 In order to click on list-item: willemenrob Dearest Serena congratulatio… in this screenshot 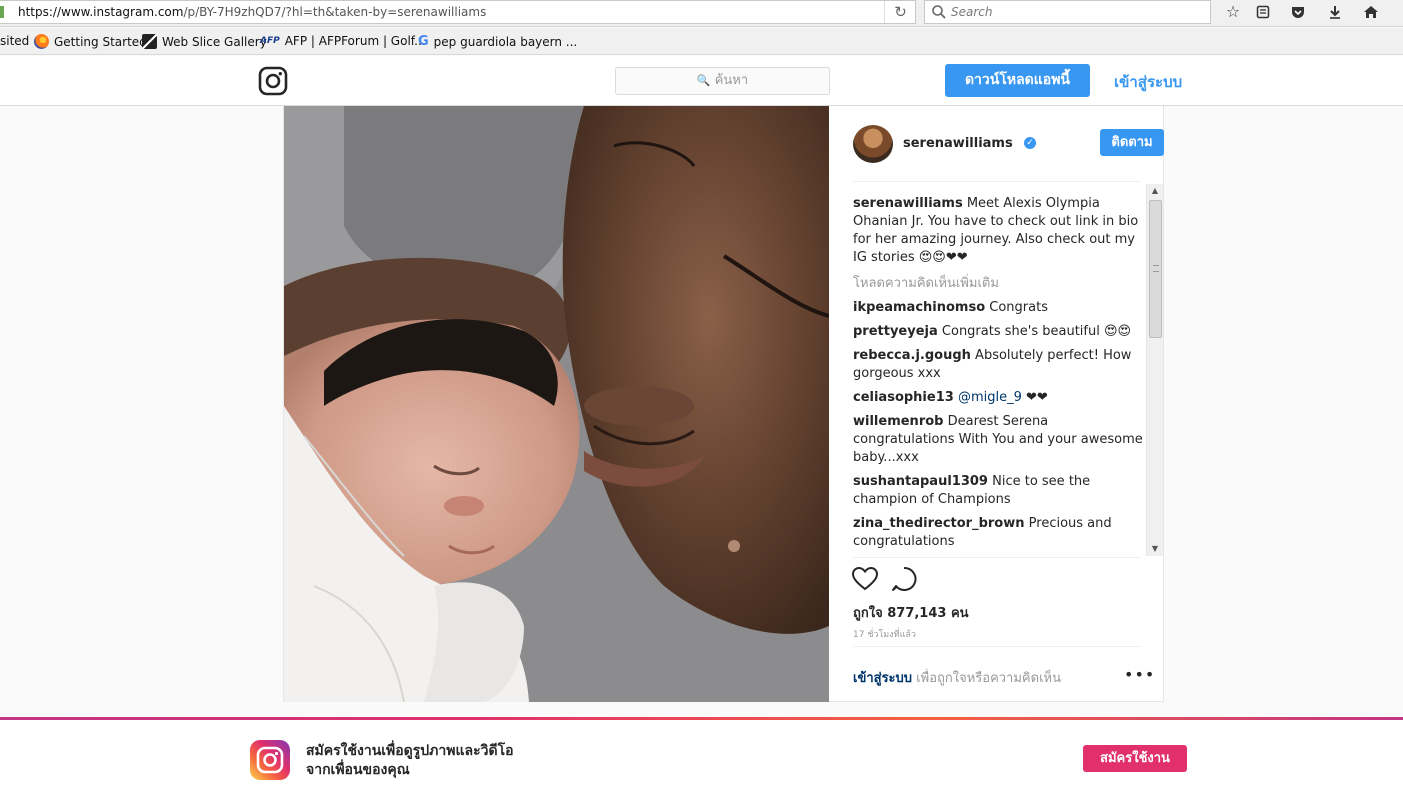, I will do `click(998, 440)`.